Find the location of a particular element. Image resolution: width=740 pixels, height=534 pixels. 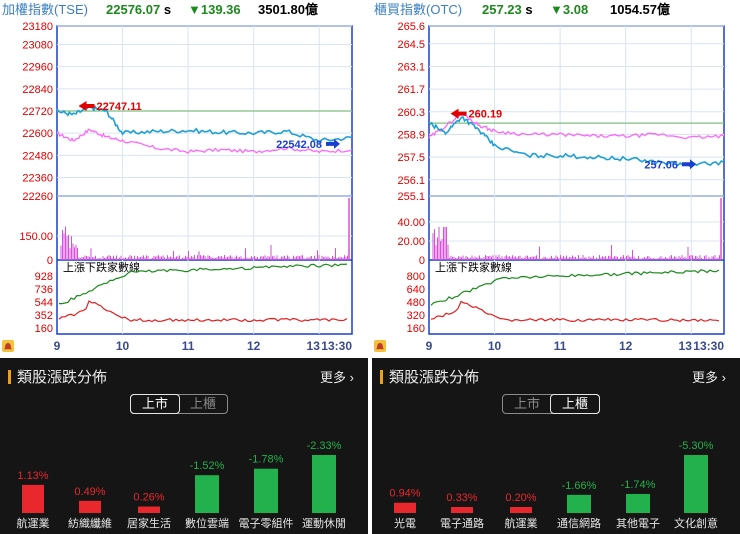

y-tick-label: 22480 is located at coordinates (37, 156).